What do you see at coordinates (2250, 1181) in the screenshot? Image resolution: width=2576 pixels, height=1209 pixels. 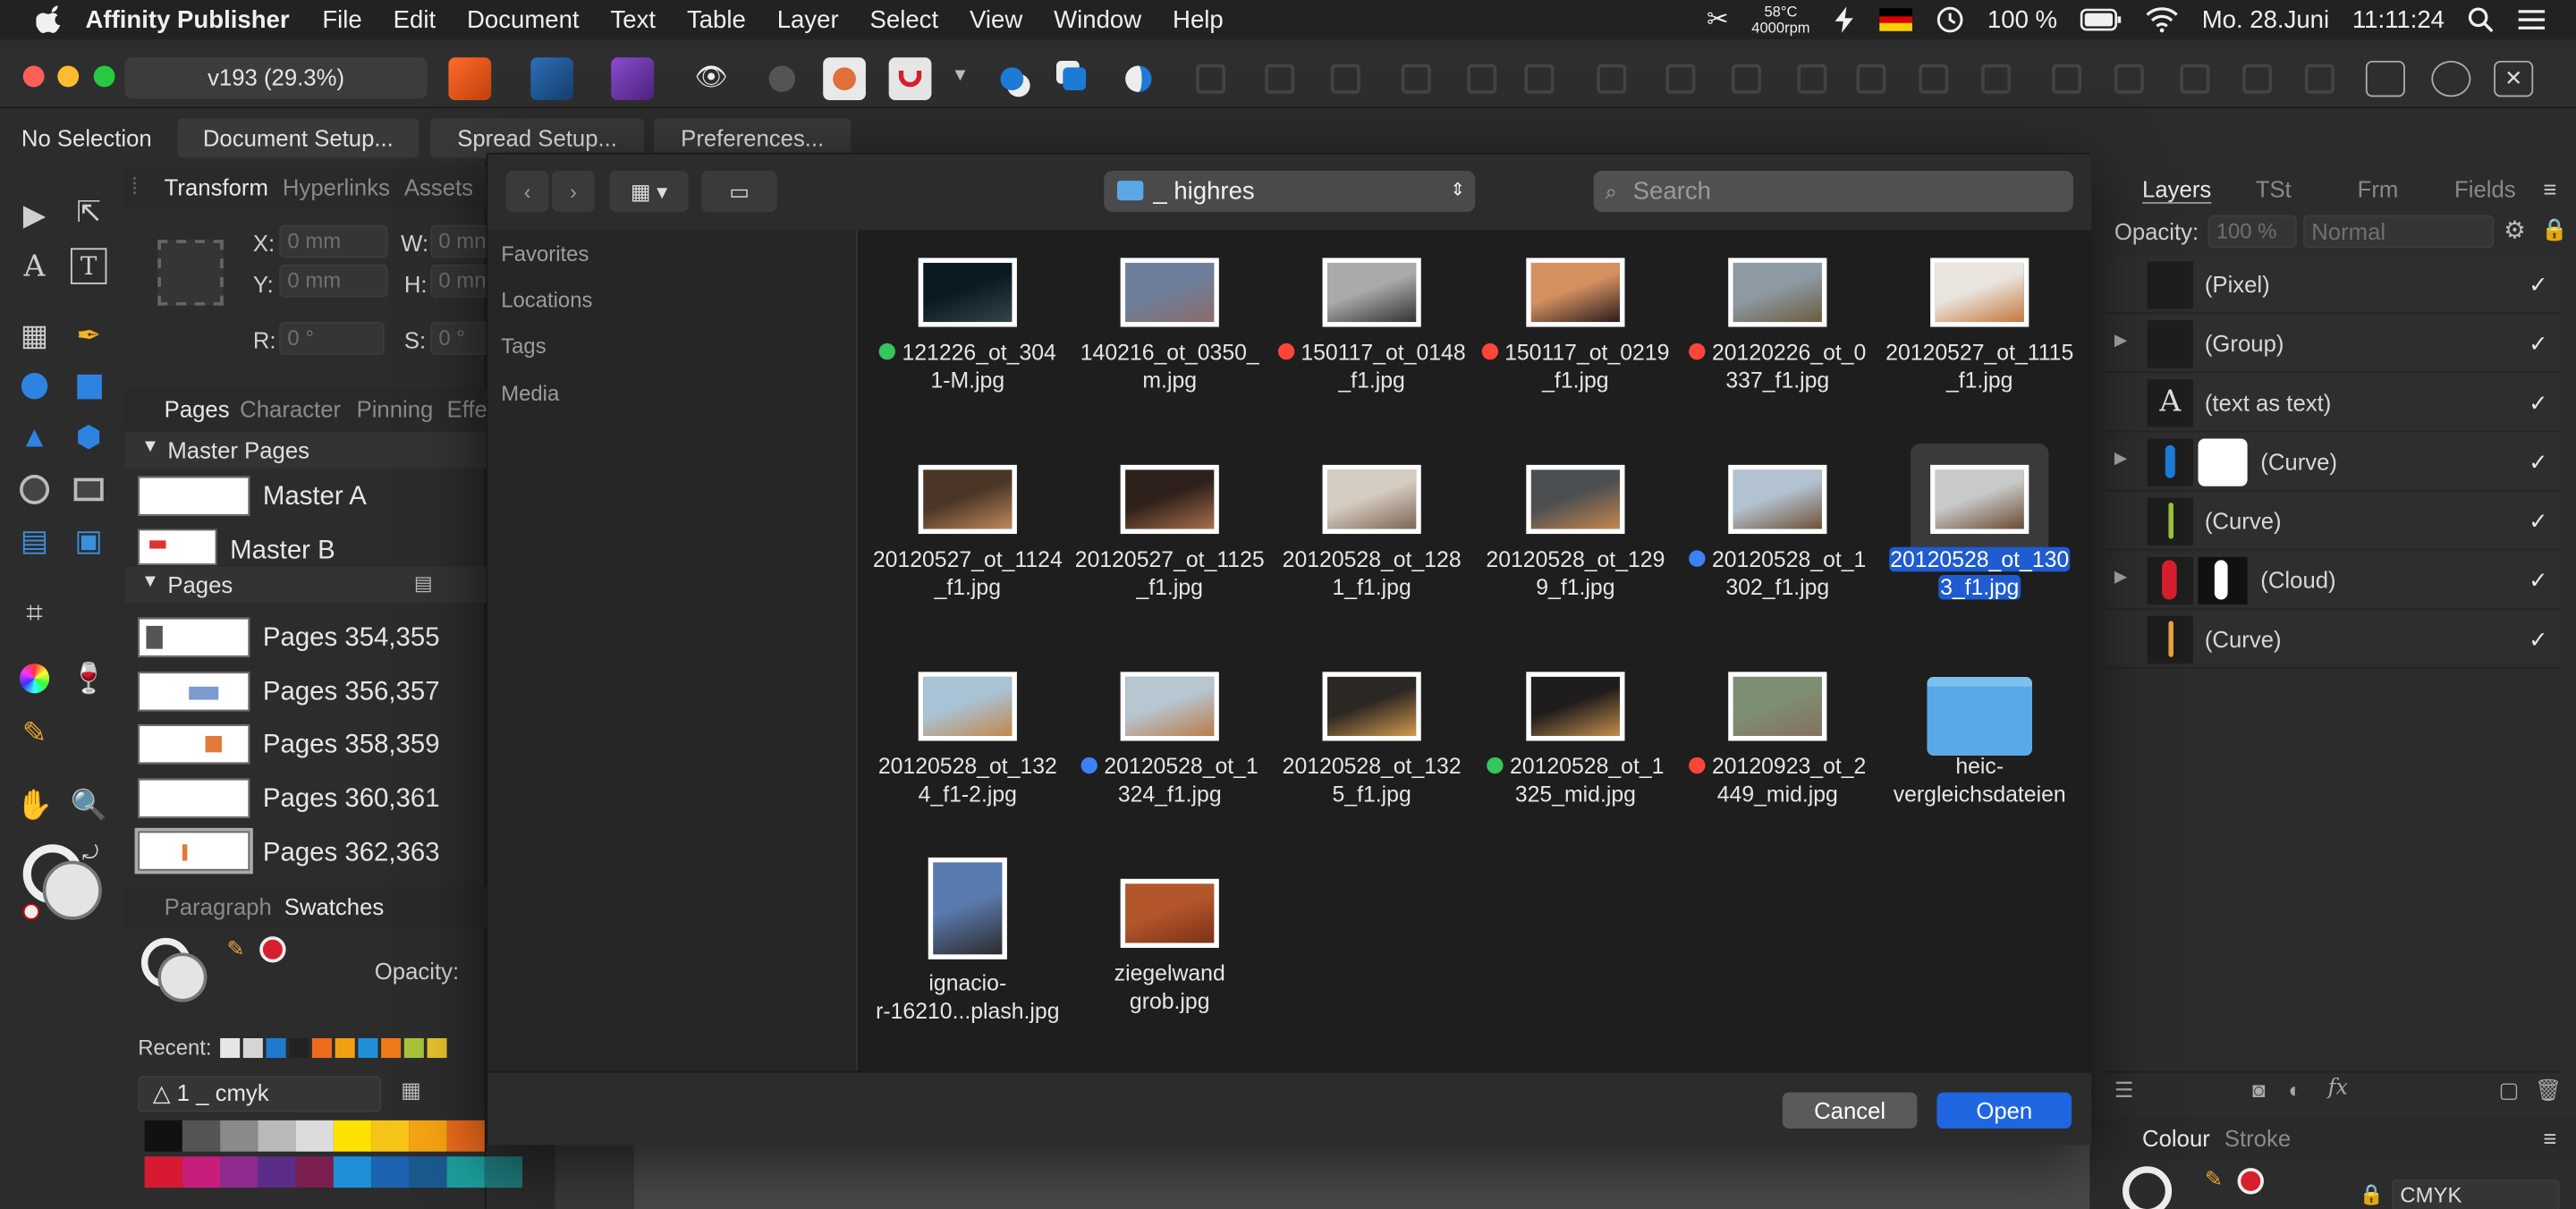 I see `colour-current-swatch` at bounding box center [2250, 1181].